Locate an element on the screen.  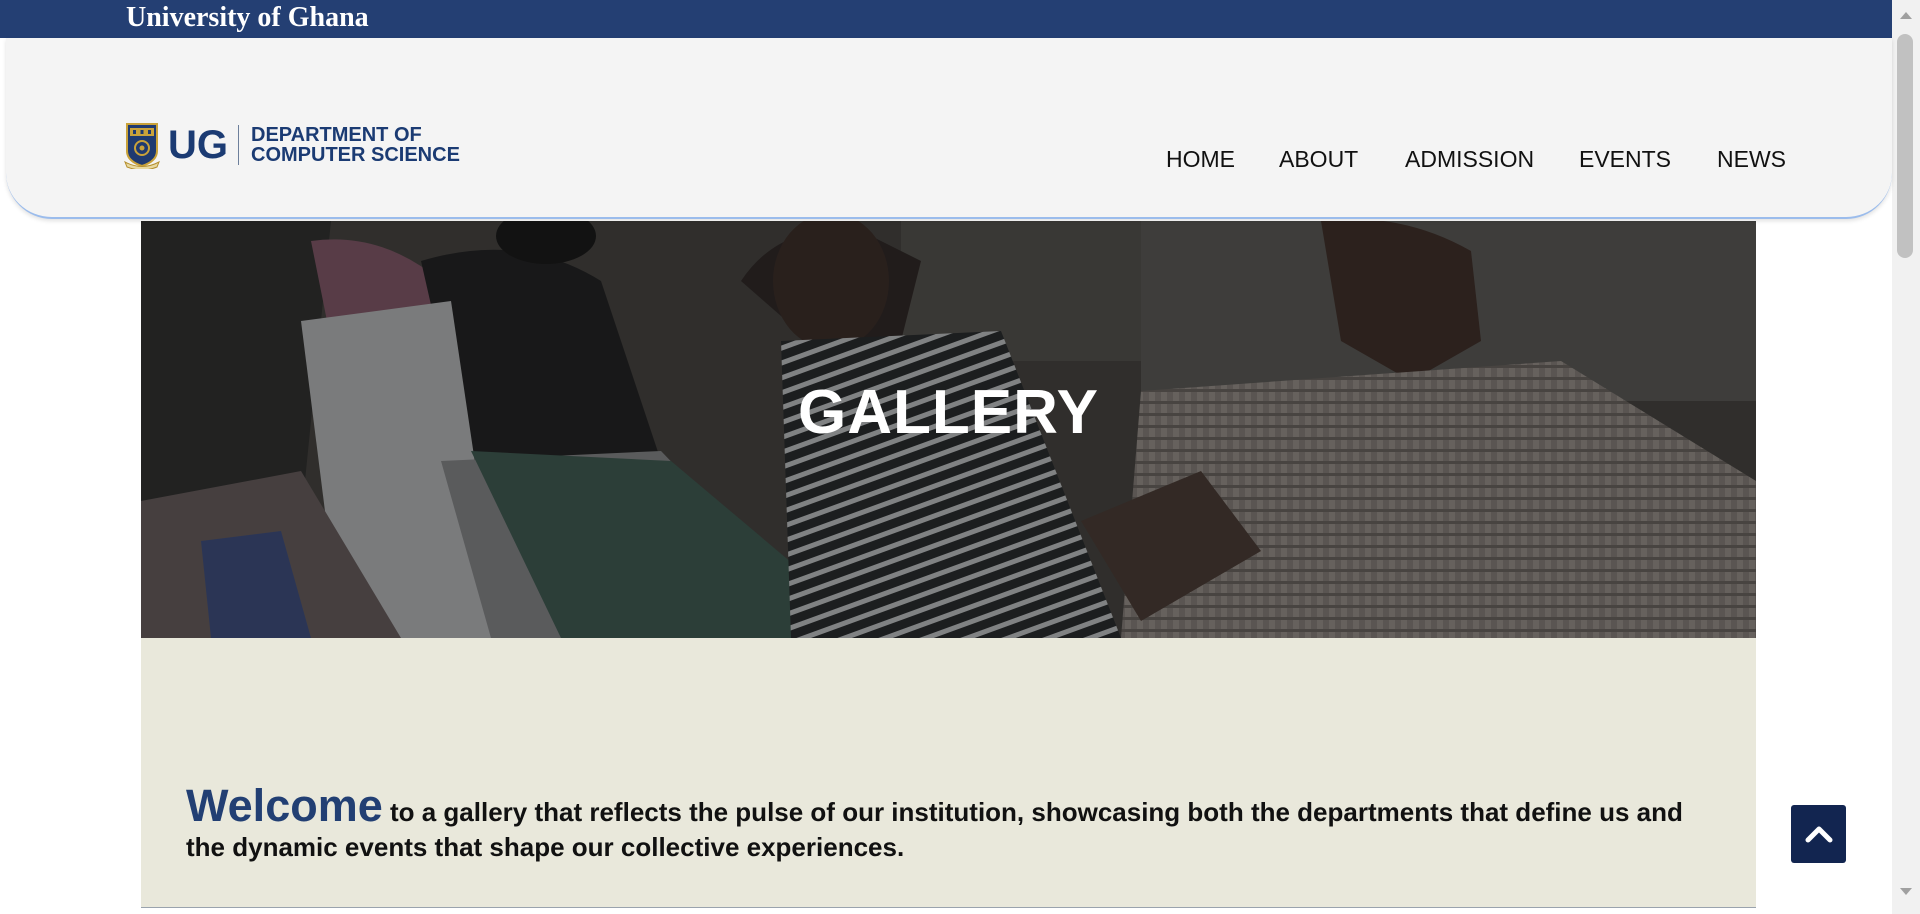
chevron-up-icon is located at coordinates (1818, 834).